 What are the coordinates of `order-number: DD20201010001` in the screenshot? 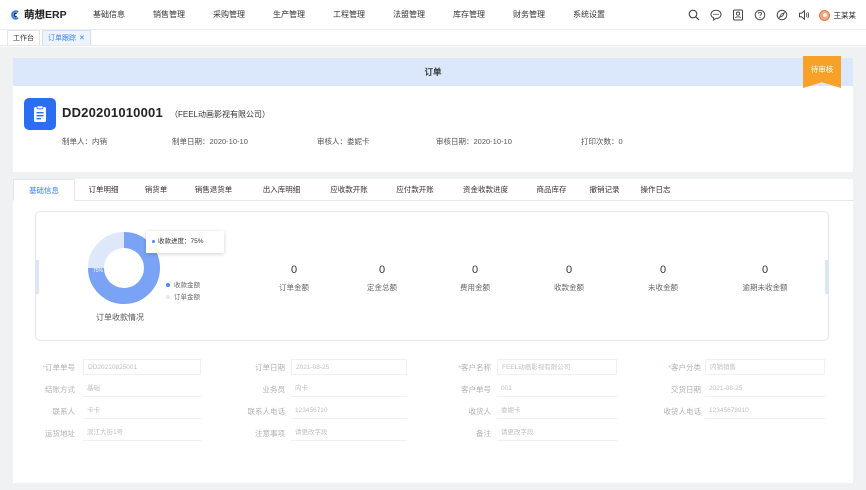 It's located at (112, 112).